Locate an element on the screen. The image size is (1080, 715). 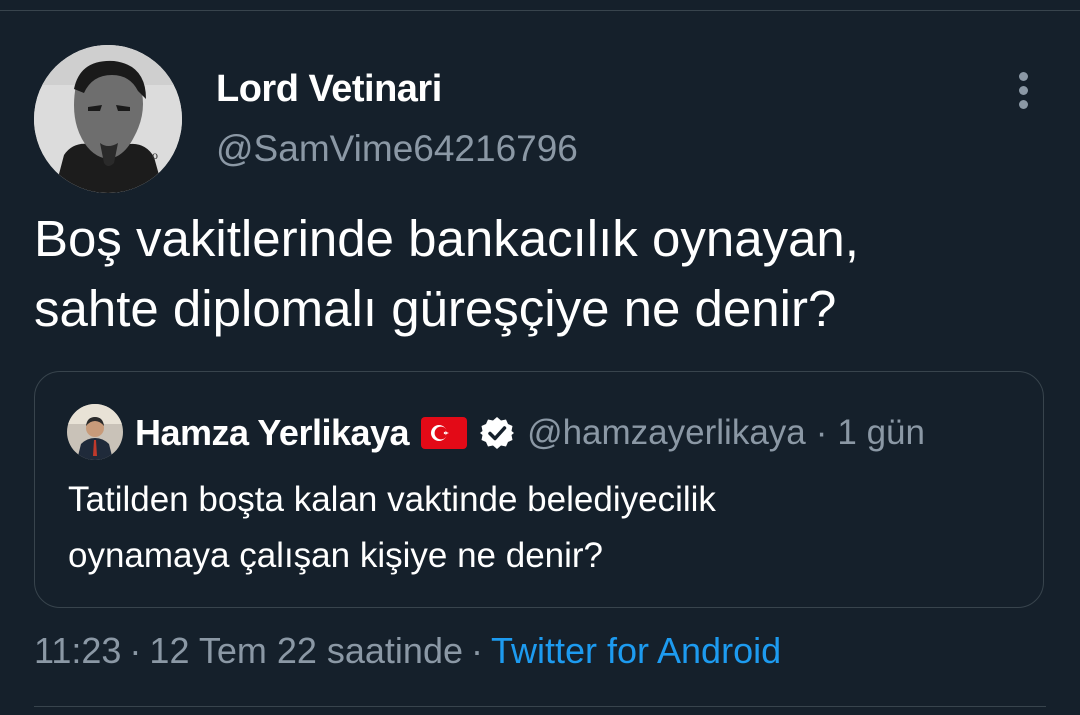
more-options-icon is located at coordinates (1024, 90).